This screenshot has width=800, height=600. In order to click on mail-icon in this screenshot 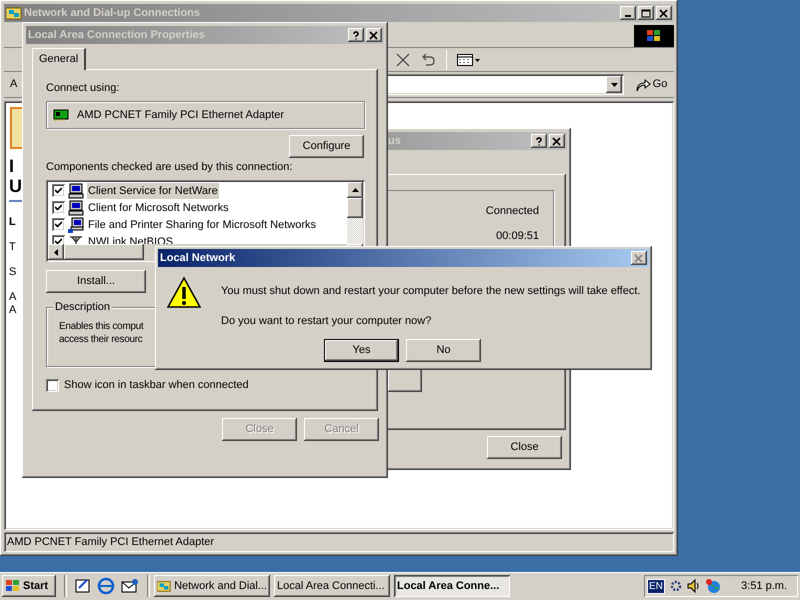, I will do `click(130, 586)`.